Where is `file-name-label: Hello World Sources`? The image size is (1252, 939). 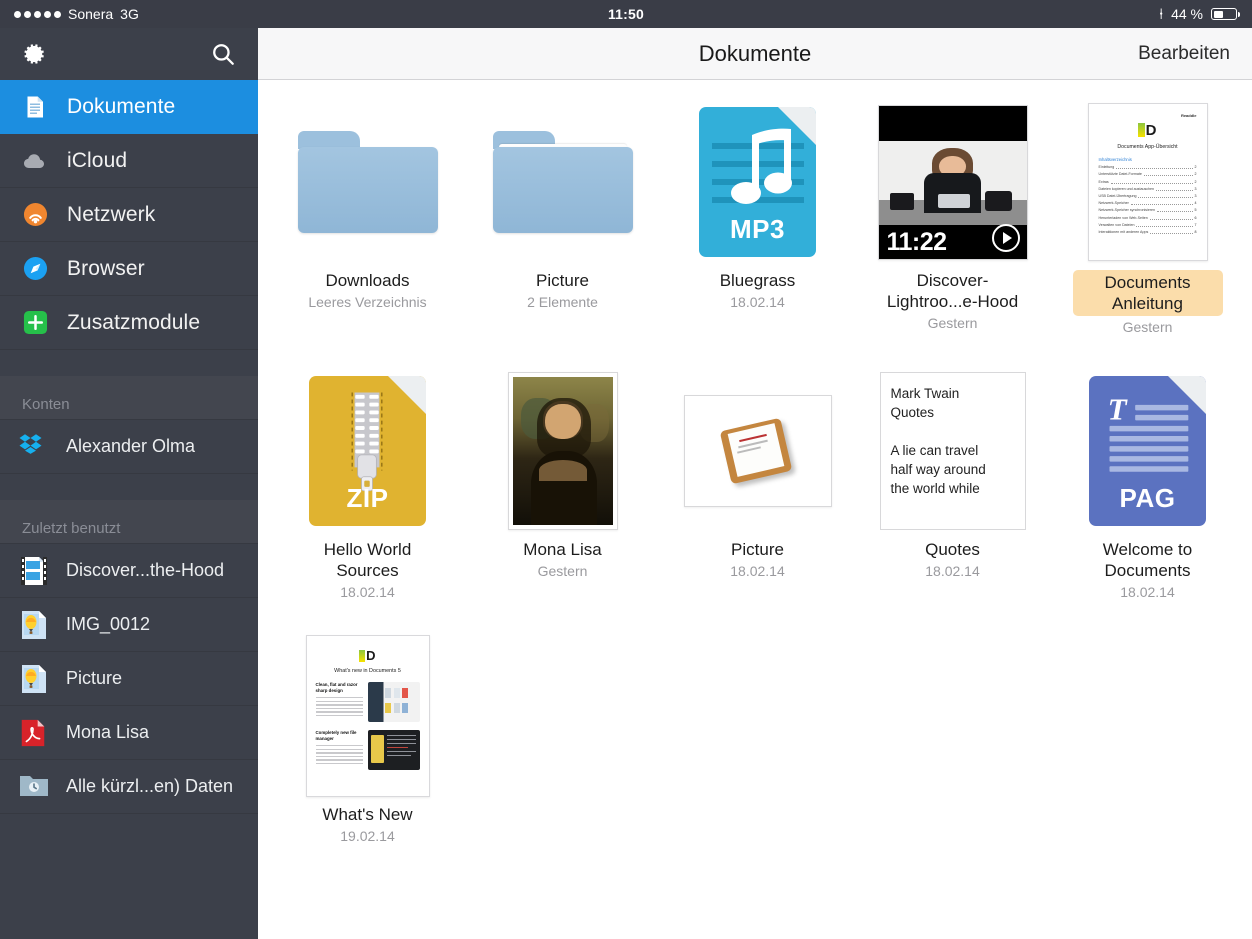
file-name-label: Hello World Sources is located at coordinates (367, 560).